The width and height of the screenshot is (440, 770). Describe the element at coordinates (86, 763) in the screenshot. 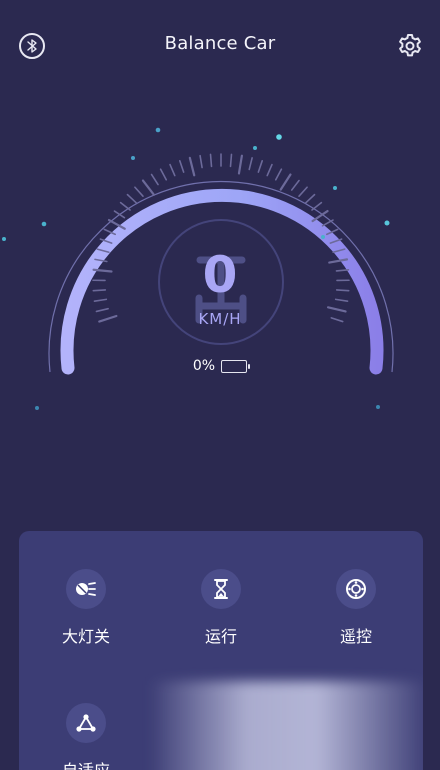

I see `adaptive-label: 自适应` at that location.